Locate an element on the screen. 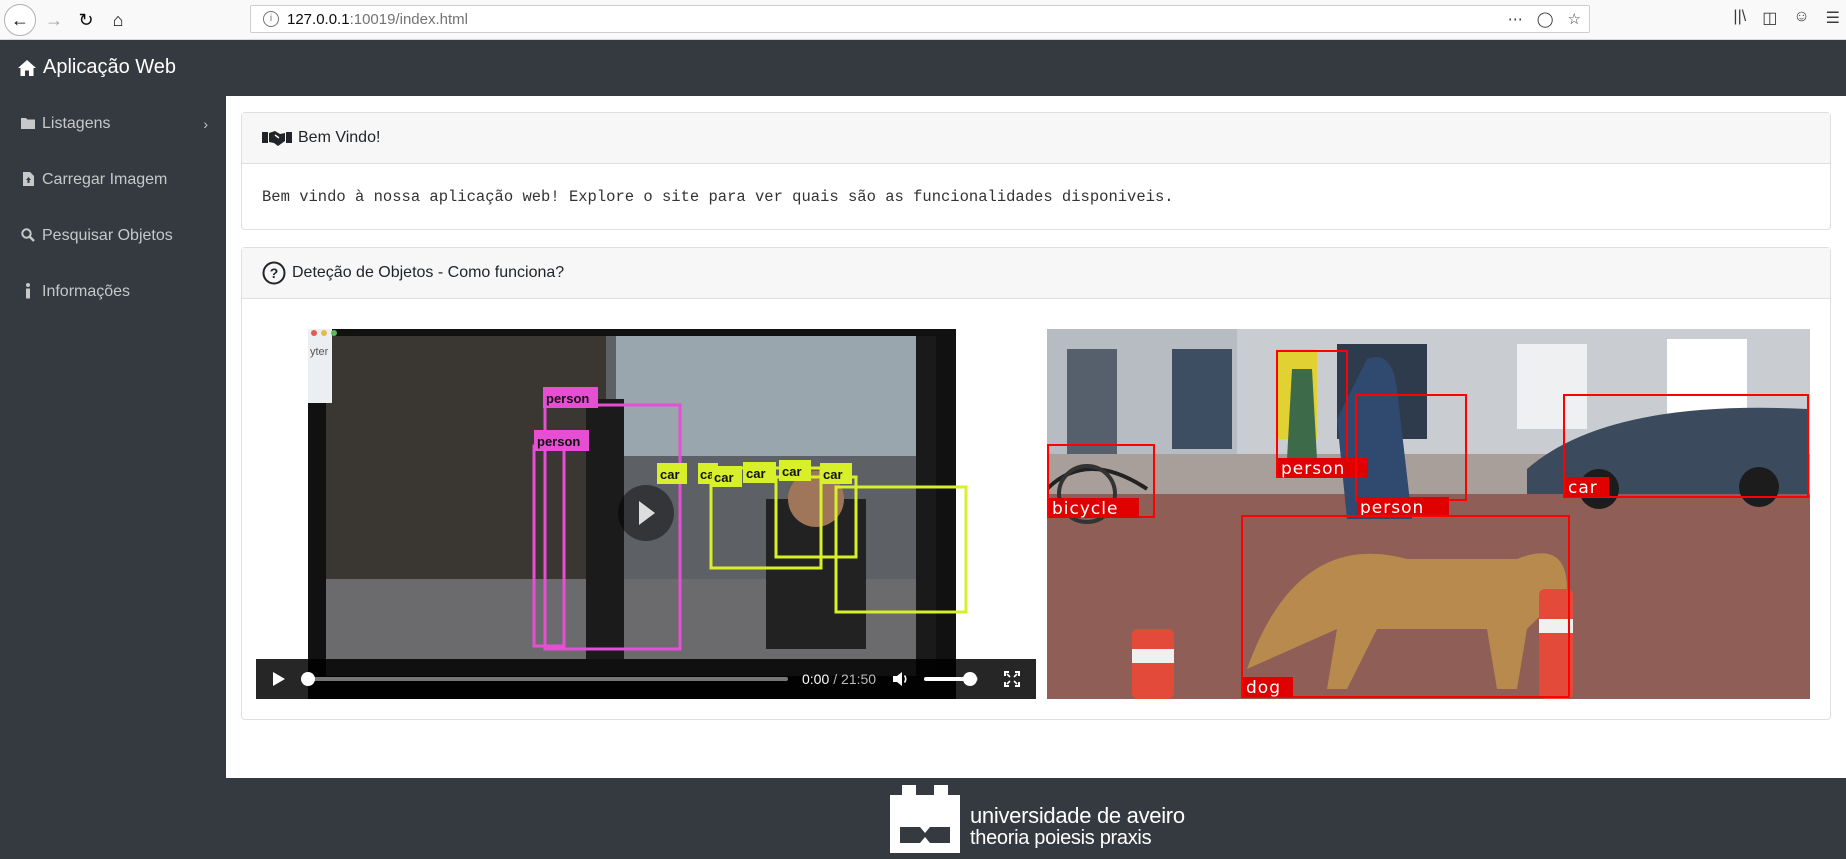  university-logo is located at coordinates (925, 819).